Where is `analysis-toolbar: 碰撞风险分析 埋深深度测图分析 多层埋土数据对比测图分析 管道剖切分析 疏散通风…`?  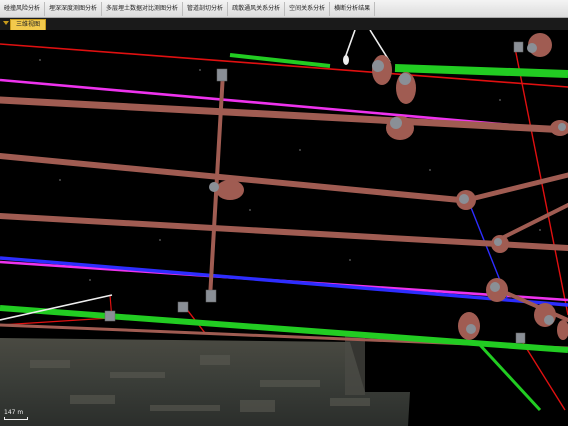
analysis-toolbar: 碰撞风险分析 埋深深度测图分析 多层埋土数据对比测图分析 管道剖切分析 疏散通风… is located at coordinates (284, 9).